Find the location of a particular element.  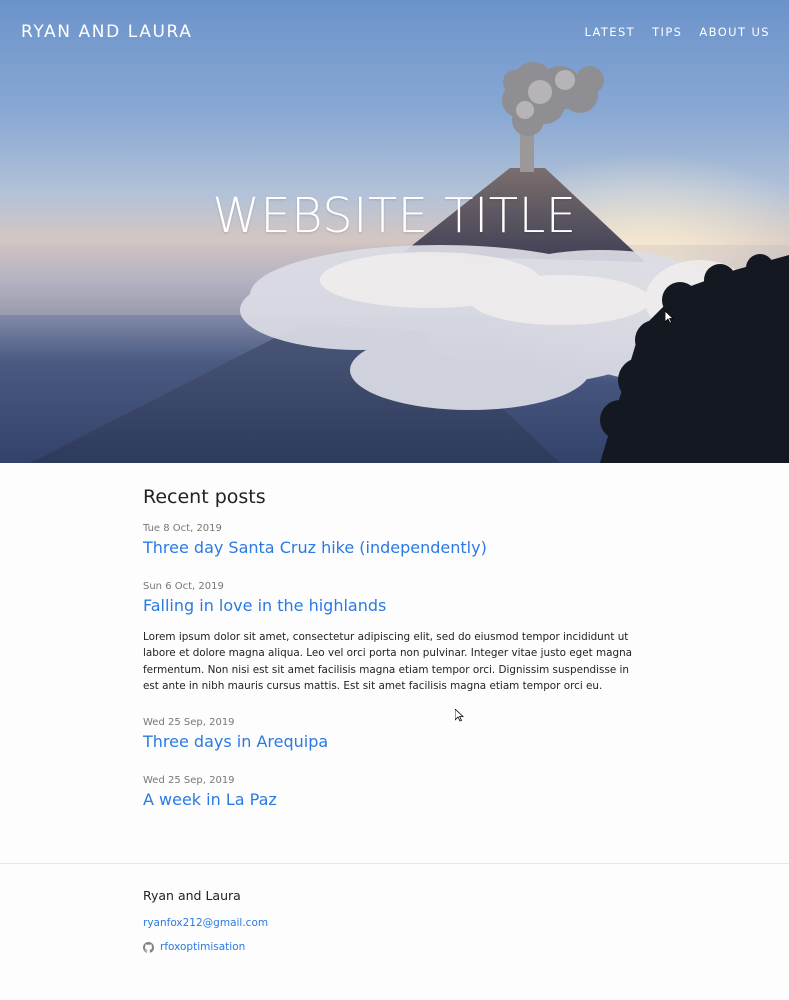

post-title-link: A week in La Paz is located at coordinates (393, 800).